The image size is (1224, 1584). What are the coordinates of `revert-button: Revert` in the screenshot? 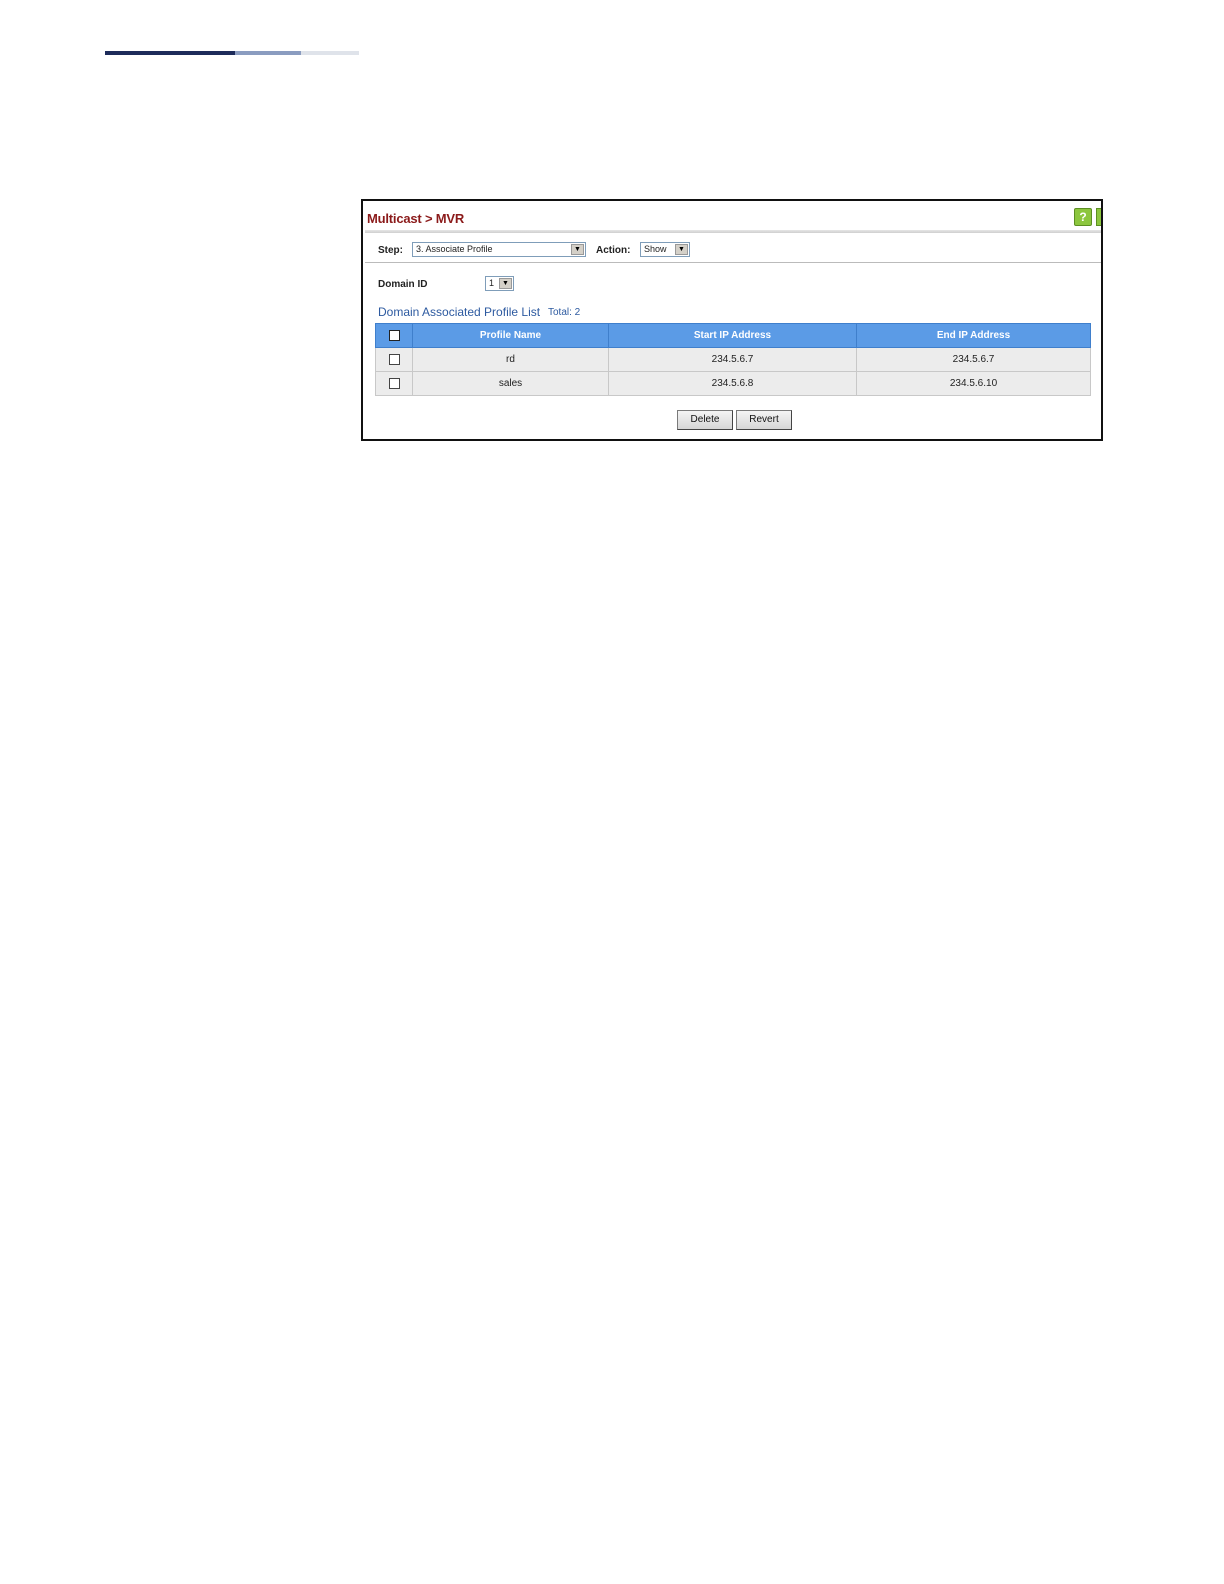 It's located at (764, 420).